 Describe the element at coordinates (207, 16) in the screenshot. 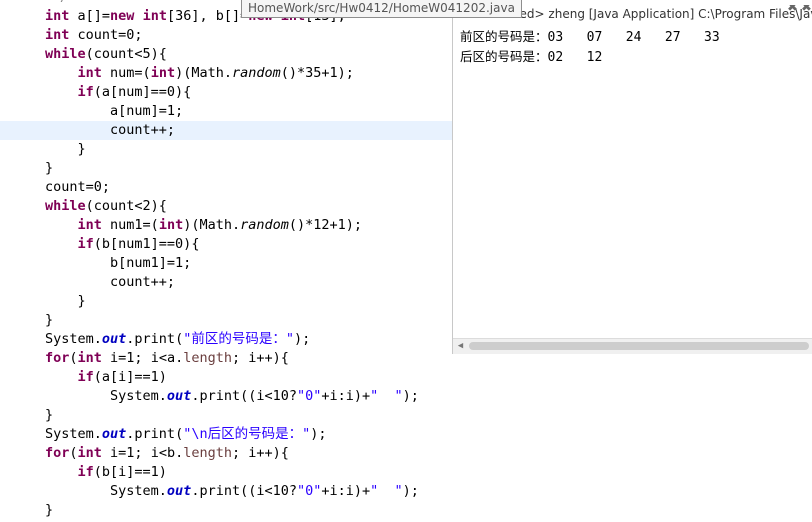

I see `code-token: [36], b[]=` at that location.